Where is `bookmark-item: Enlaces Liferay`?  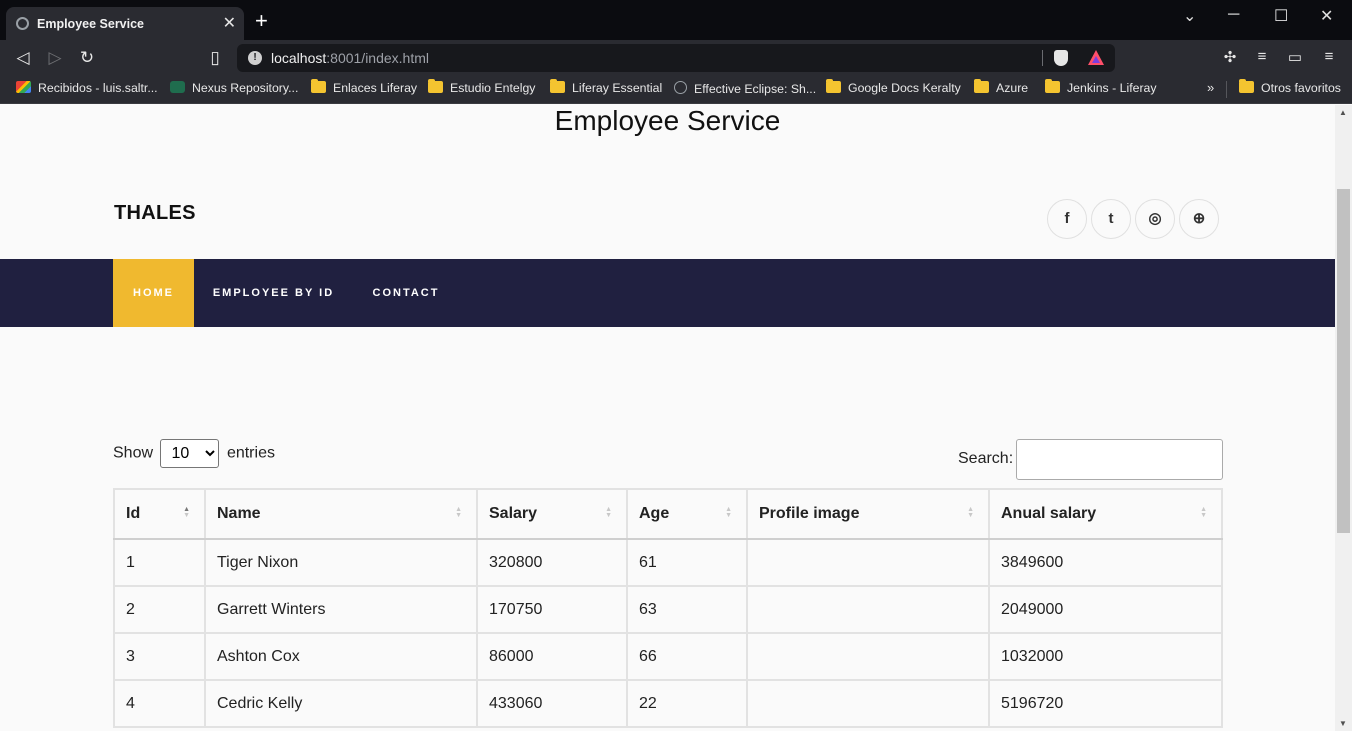
bookmark-item: Enlaces Liferay is located at coordinates (364, 89).